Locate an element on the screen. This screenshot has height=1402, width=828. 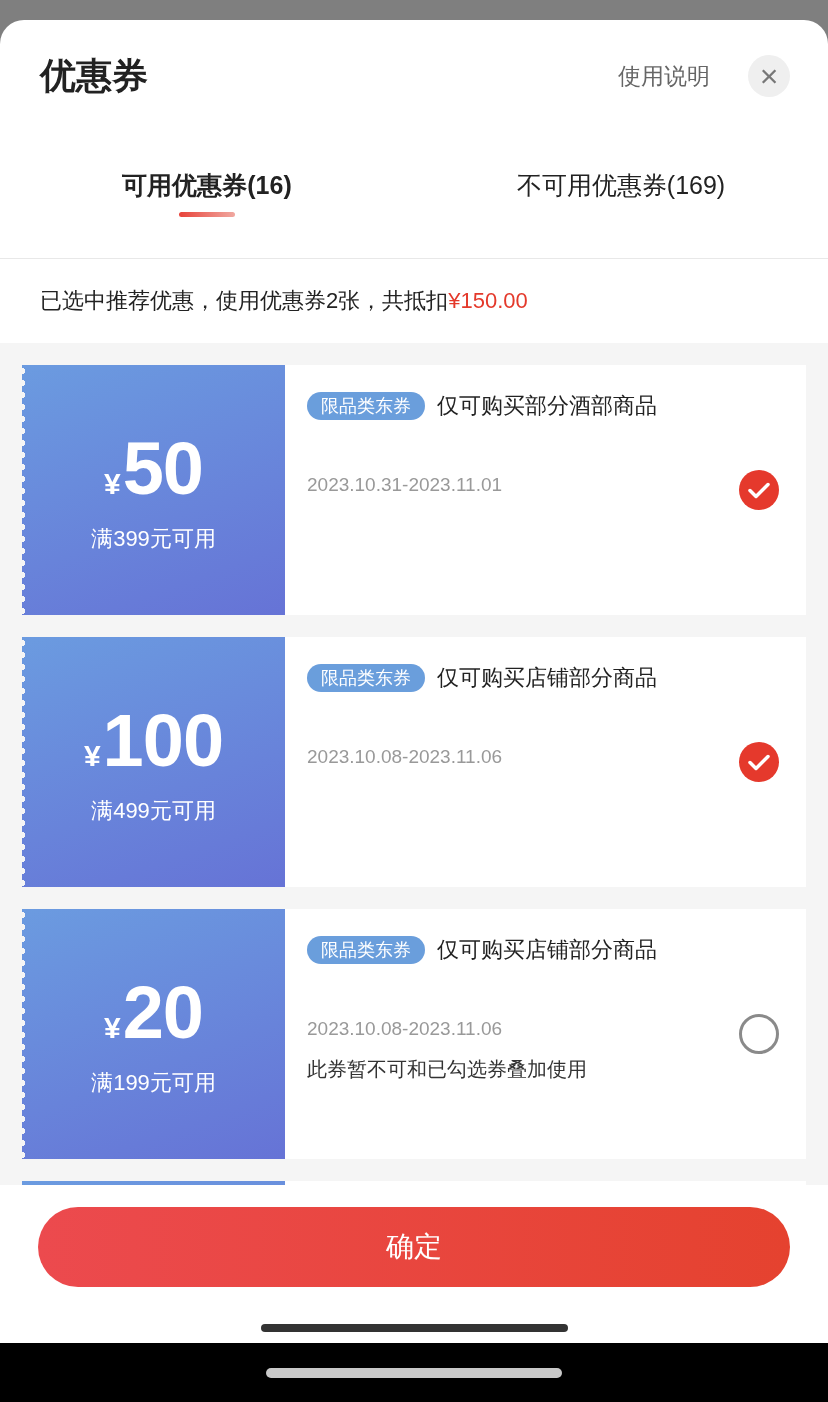
coupon-amount: 20 is located at coordinates (162, 1013).